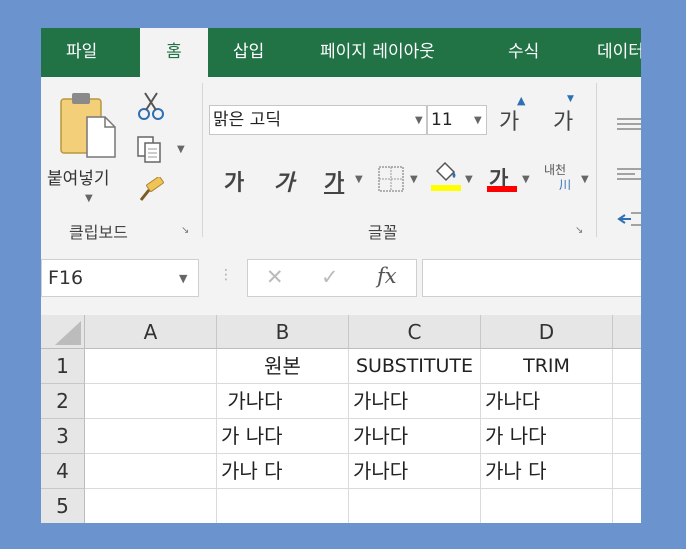 This screenshot has height=549, width=686. What do you see at coordinates (585, 179) in the screenshot?
I see `phonetic-dropdown-icon: ▼` at bounding box center [585, 179].